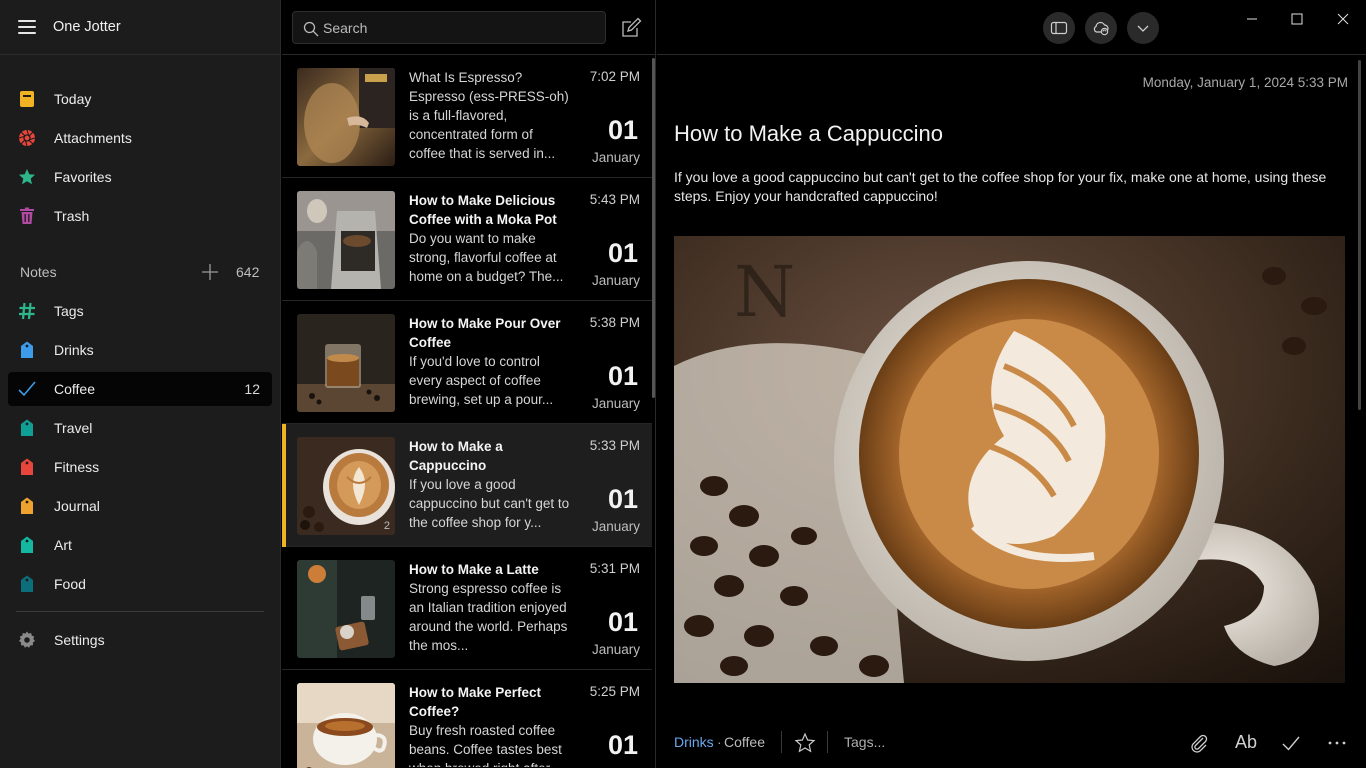  I want to click on sidebar-item-label: Fitness, so click(77, 467).